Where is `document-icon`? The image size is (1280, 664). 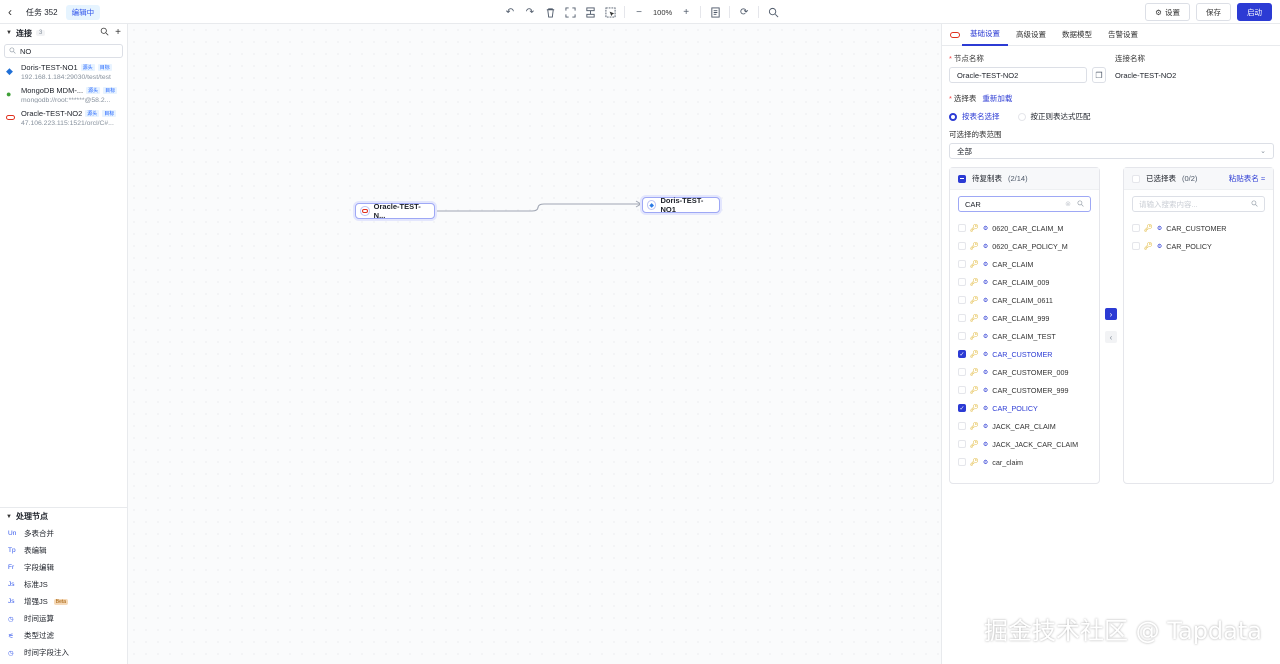 document-icon is located at coordinates (715, 12).